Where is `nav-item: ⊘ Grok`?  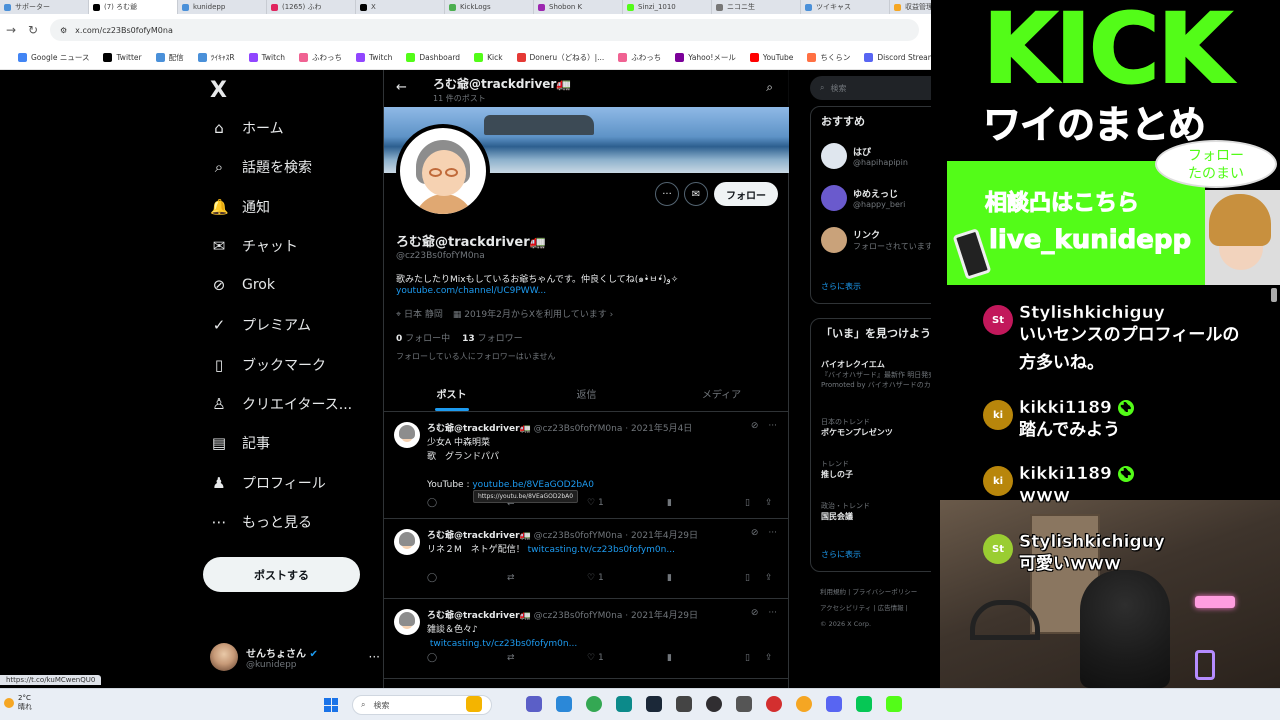 nav-item: ⊘ Grok is located at coordinates (242, 285).